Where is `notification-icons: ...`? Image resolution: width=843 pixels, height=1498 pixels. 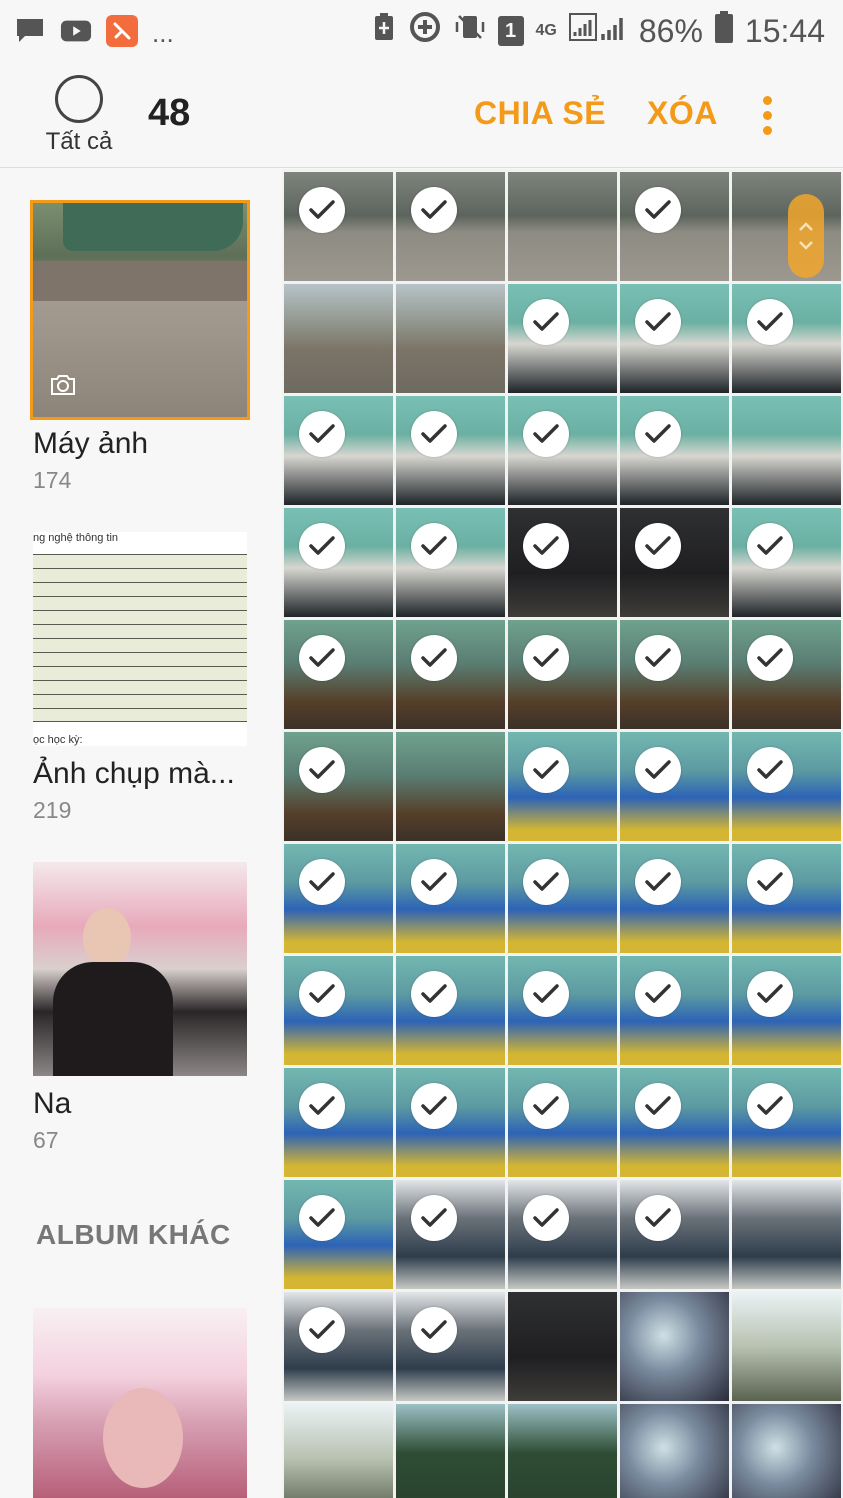 notification-icons: ... is located at coordinates (94, 30).